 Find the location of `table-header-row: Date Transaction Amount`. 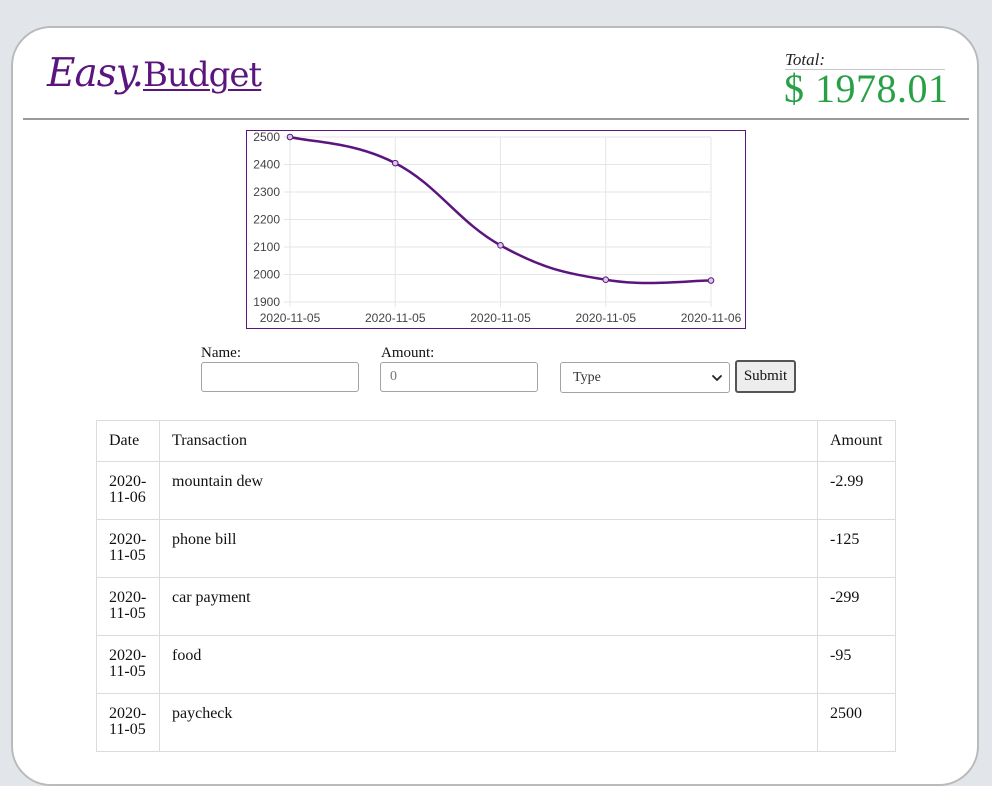

table-header-row: Date Transaction Amount is located at coordinates (496, 441).